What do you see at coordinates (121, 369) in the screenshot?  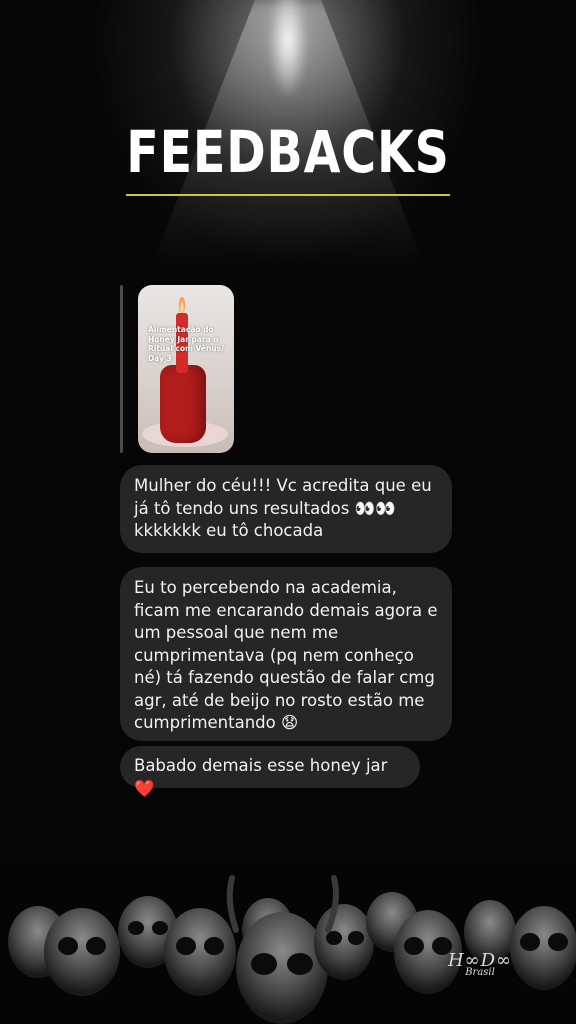 I see `reply-indicator-bar` at bounding box center [121, 369].